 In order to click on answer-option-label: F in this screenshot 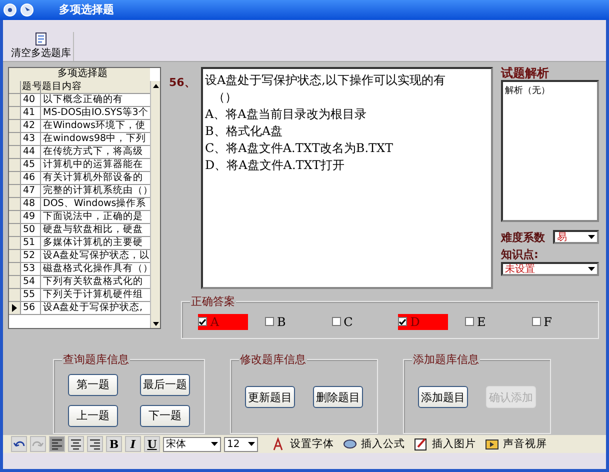, I will do `click(548, 321)`.